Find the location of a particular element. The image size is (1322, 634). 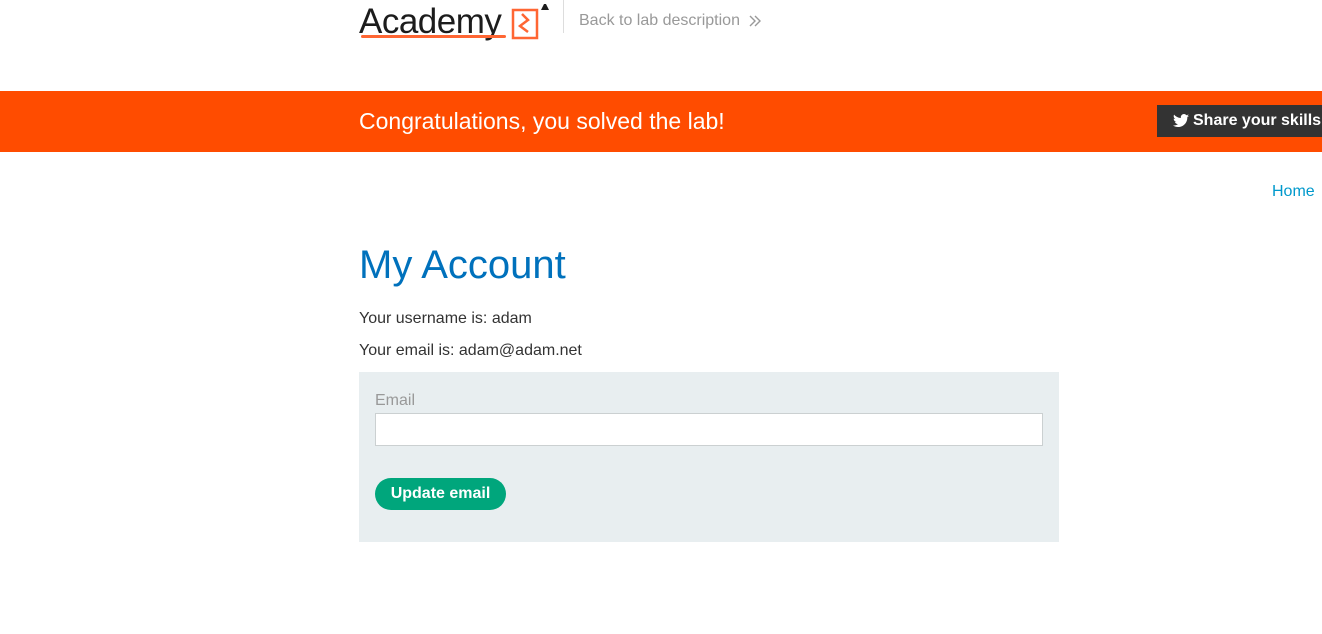

header-divider is located at coordinates (563, 16).